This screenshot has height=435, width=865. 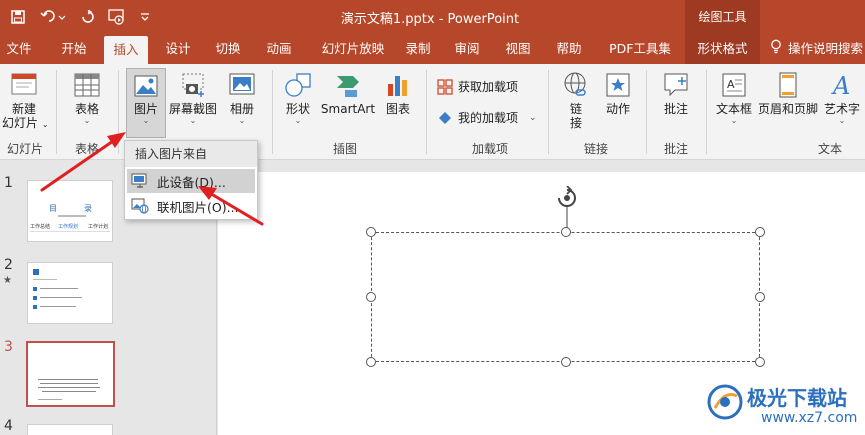 What do you see at coordinates (70, 211) in the screenshot?
I see `slide-thumbnail-1: 目 录 工作总结 工作规划 工作计划` at bounding box center [70, 211].